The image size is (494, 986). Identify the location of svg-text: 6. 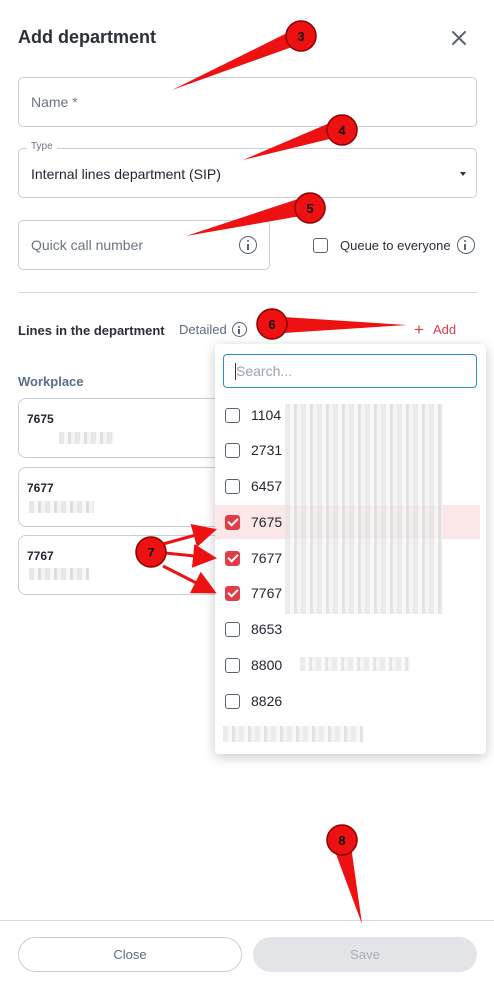
(271, 324).